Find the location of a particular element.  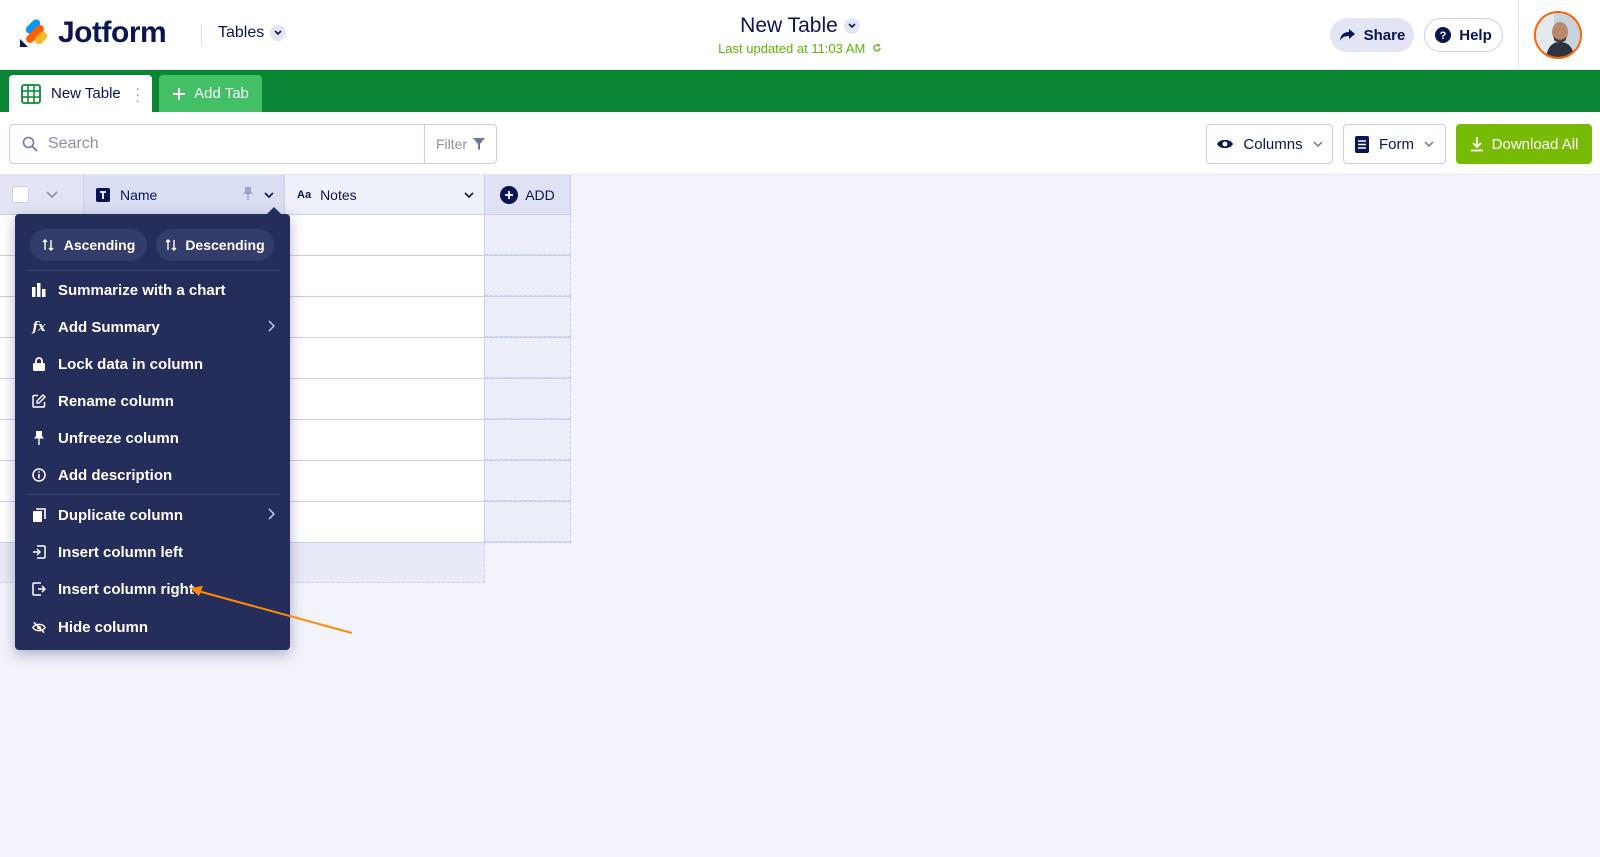

tab-bar: New Table · · · Add Tab is located at coordinates (800, 91).